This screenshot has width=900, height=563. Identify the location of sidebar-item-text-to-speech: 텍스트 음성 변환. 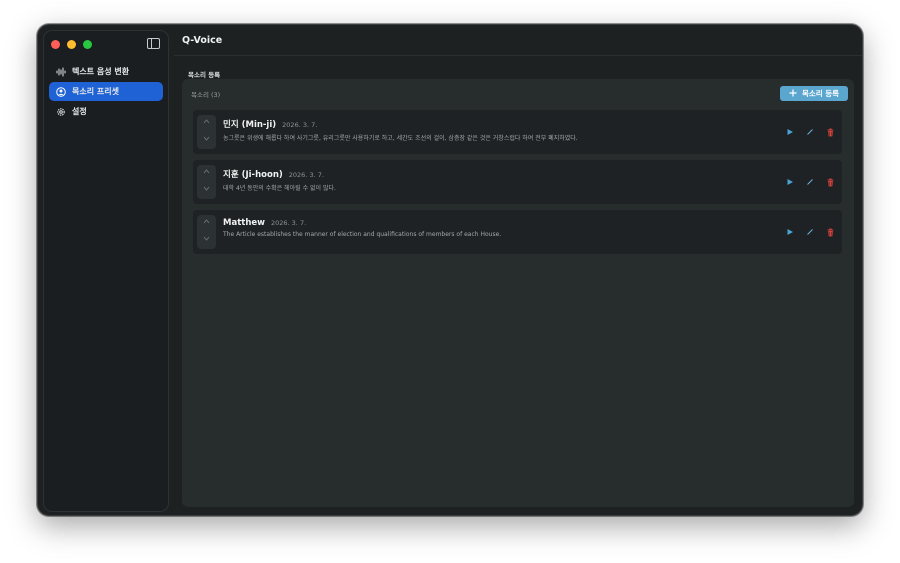
(106, 71).